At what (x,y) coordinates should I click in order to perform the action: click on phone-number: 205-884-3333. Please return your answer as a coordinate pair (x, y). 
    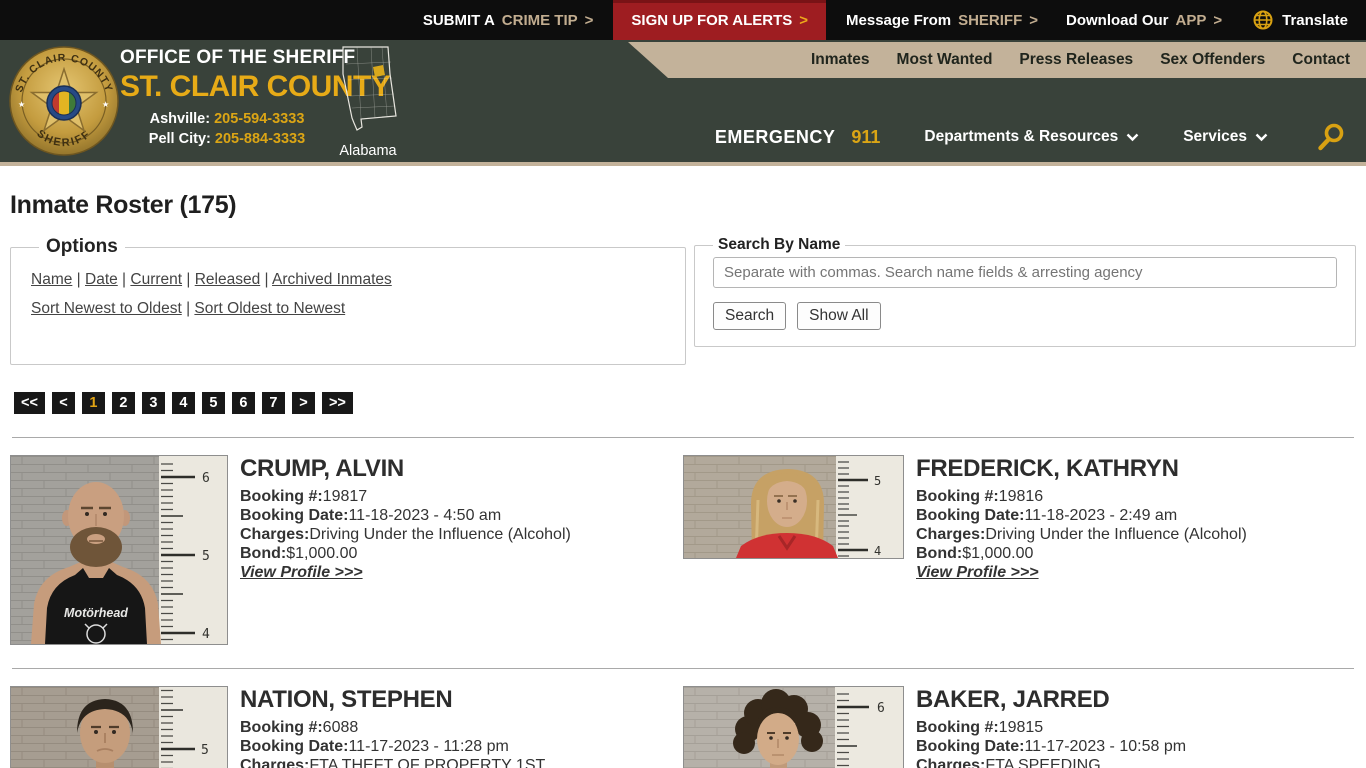
    Looking at the image, I should click on (260, 139).